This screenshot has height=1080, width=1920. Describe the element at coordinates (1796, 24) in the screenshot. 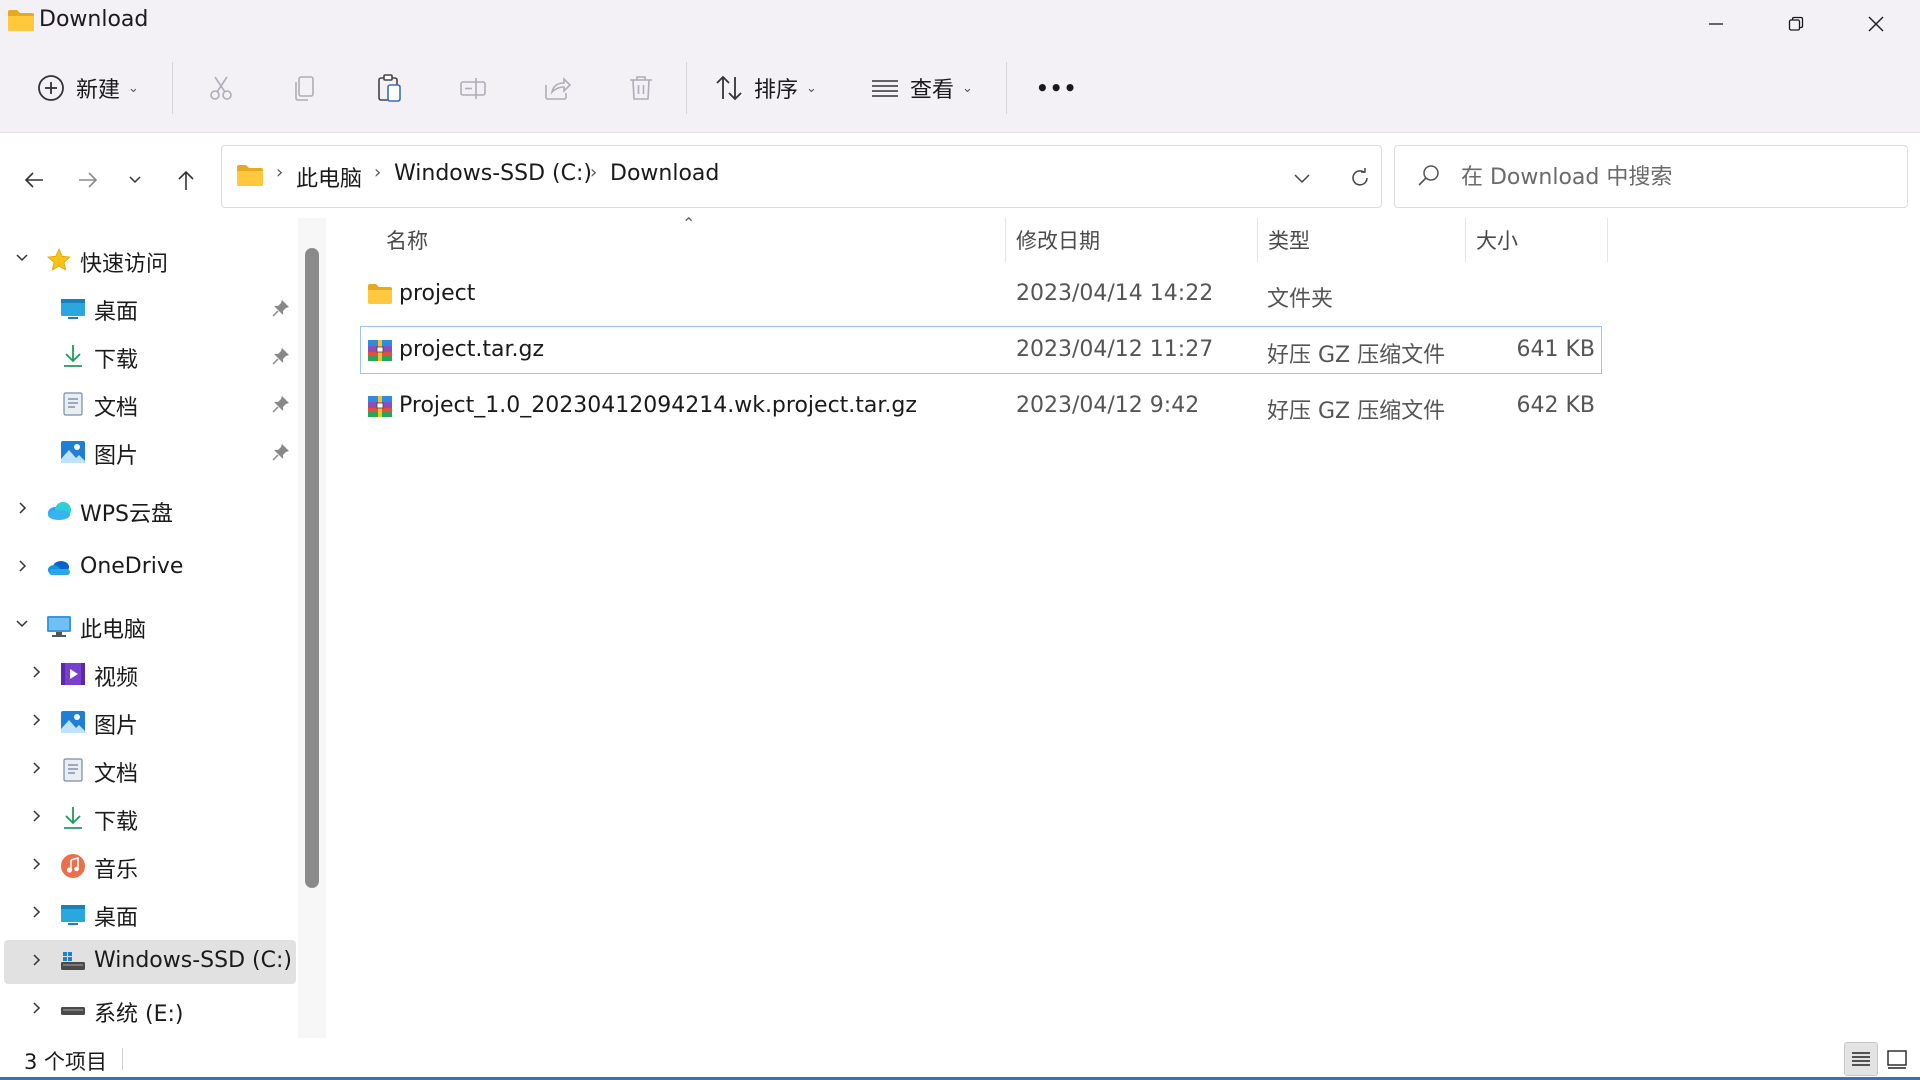

I see `restore-button` at that location.